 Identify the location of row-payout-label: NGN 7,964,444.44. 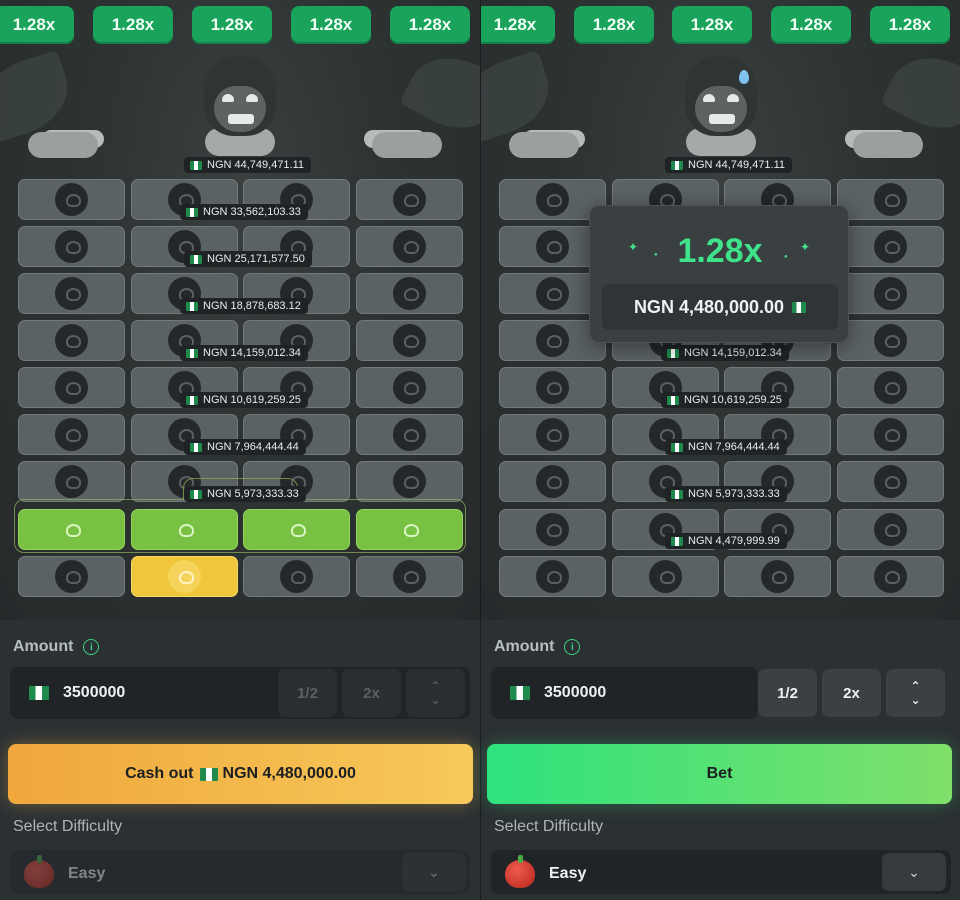
(726, 447).